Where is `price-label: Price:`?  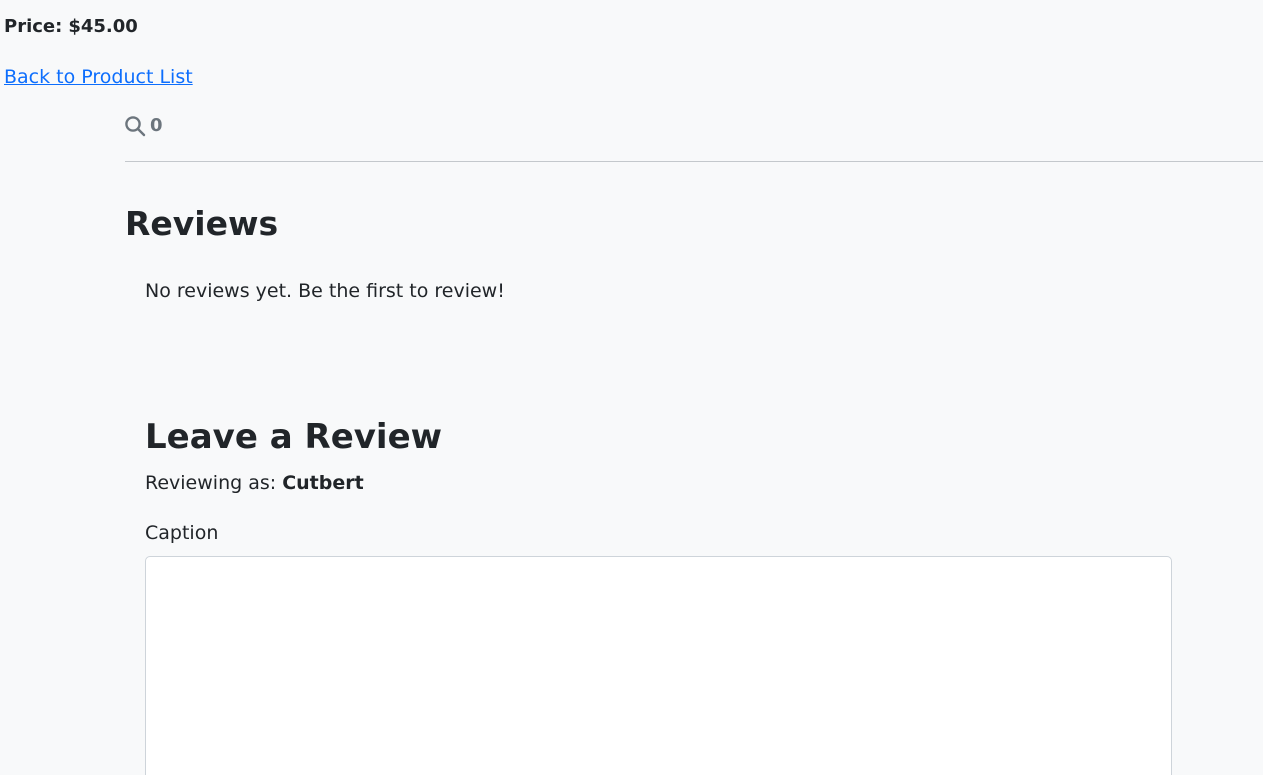
price-label: Price: is located at coordinates (33, 26).